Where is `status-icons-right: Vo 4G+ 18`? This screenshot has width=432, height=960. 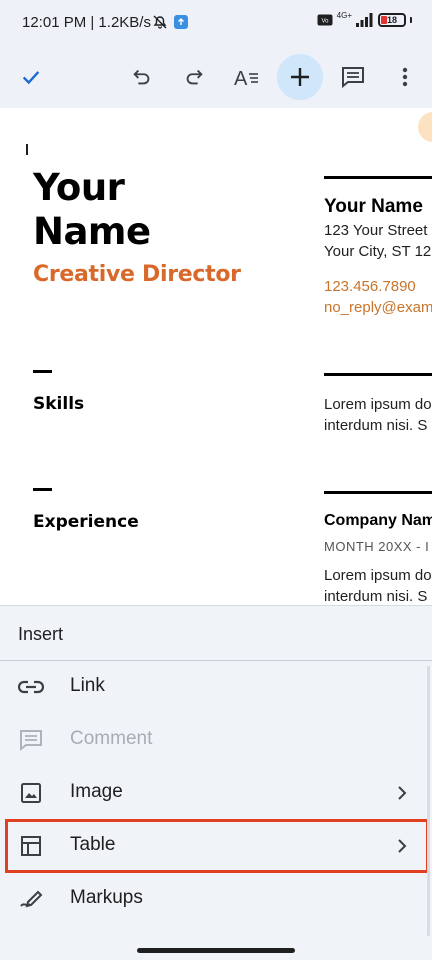 status-icons-right: Vo 4G+ 18 is located at coordinates (364, 18).